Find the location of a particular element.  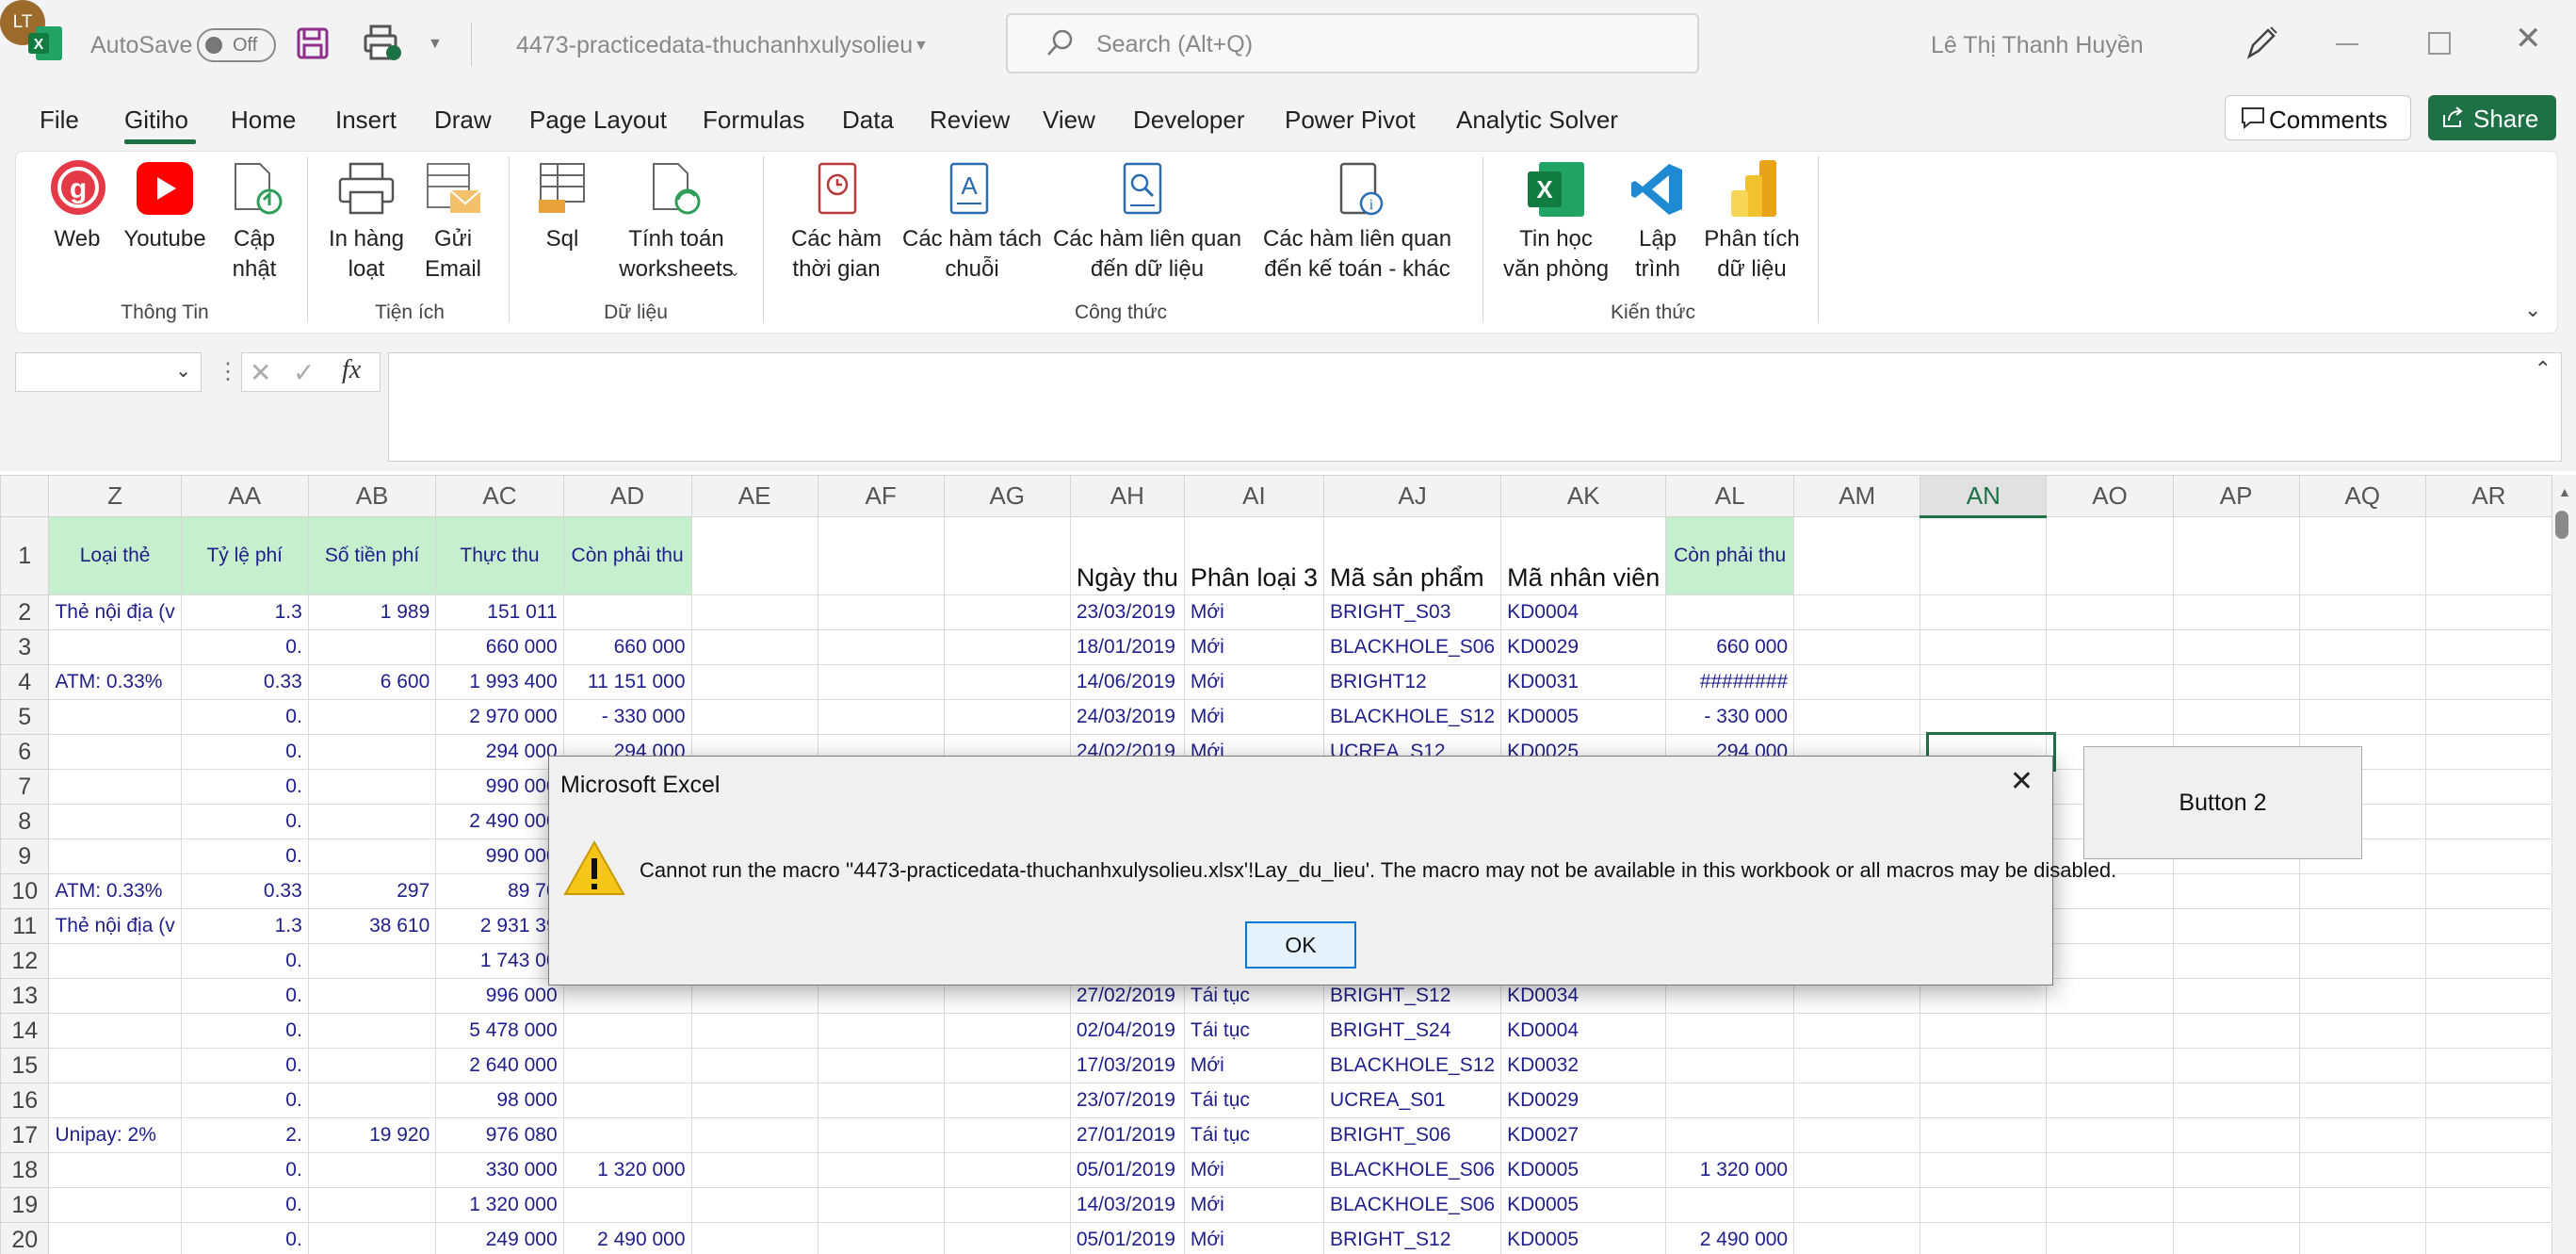

cell-aj: BRIGHT_S03 is located at coordinates (1412, 612).